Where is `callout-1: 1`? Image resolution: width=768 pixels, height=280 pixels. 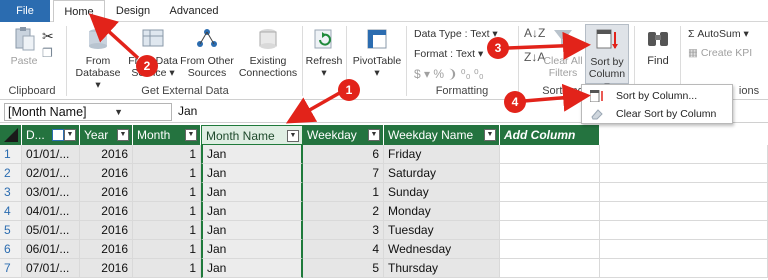 callout-1: 1 is located at coordinates (349, 90).